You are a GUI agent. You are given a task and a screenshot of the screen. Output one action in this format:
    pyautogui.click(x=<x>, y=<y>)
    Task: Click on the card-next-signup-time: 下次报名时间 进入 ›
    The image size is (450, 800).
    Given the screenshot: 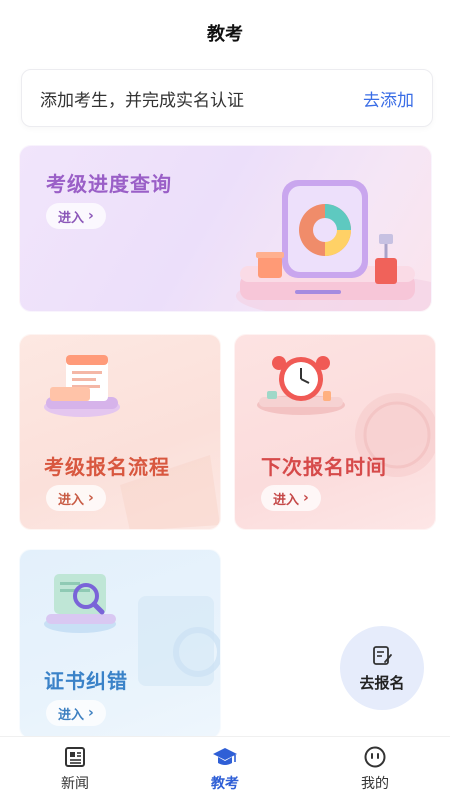 What is the action you would take?
    pyautogui.click(x=335, y=432)
    